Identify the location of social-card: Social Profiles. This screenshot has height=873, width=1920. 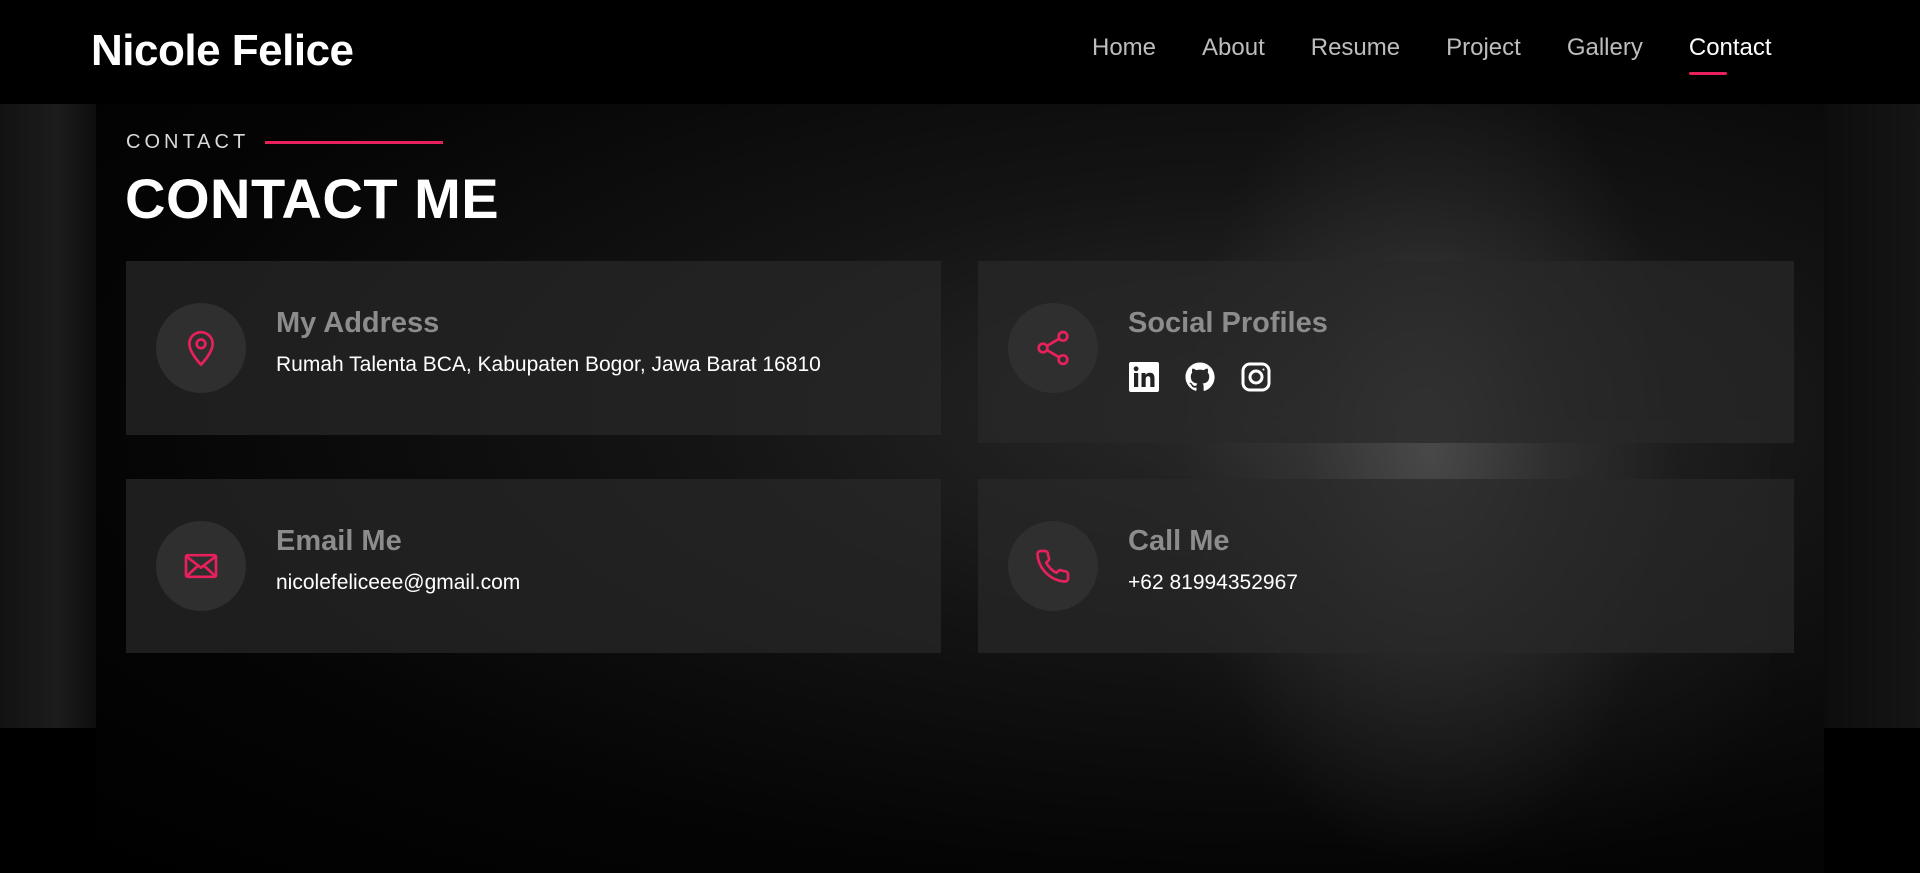
(1386, 352).